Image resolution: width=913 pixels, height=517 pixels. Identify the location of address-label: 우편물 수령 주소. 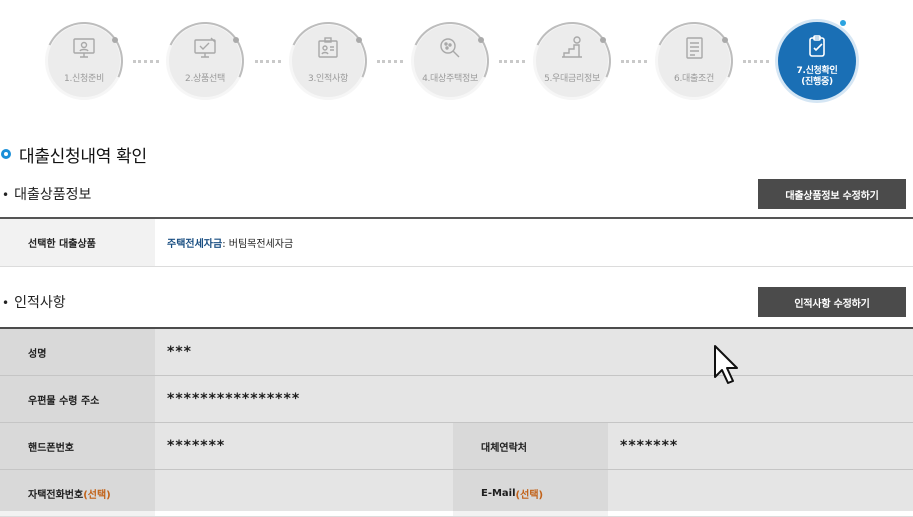
(77, 399).